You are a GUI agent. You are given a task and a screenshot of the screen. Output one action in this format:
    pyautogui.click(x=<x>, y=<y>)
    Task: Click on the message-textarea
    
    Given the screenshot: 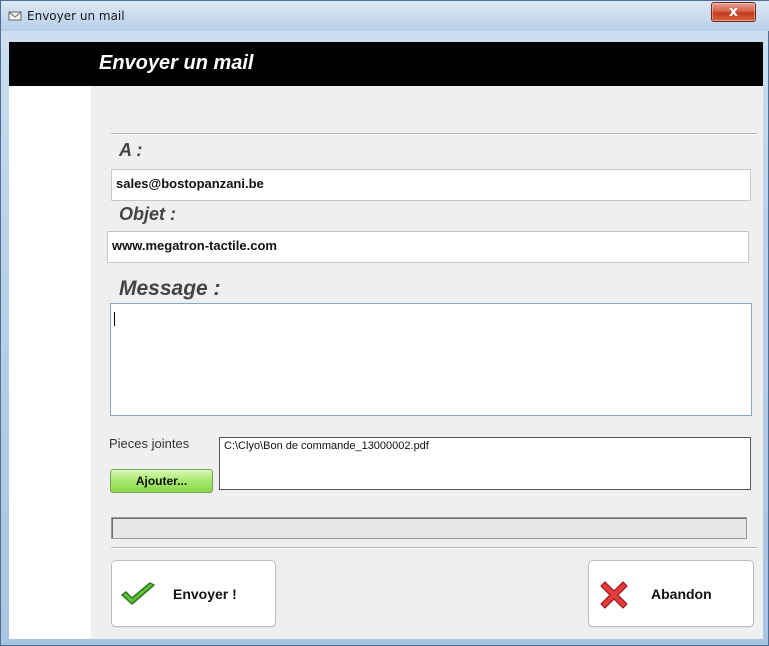 What is the action you would take?
    pyautogui.click(x=431, y=359)
    